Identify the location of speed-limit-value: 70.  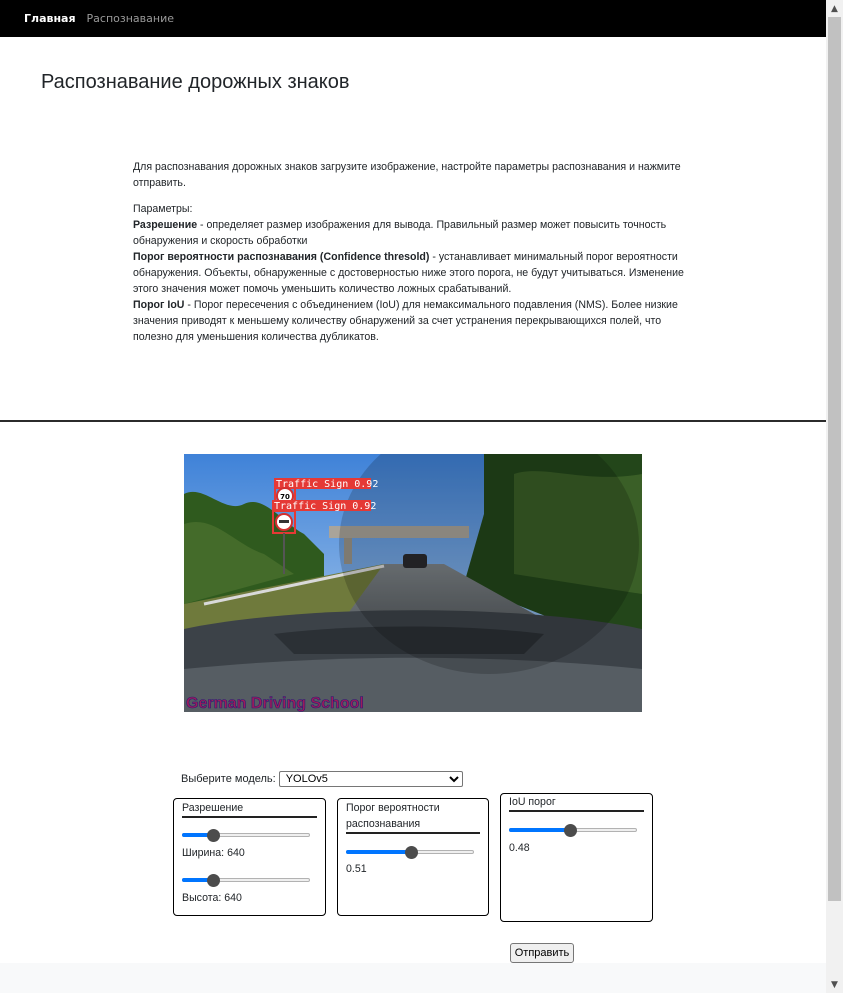
(285, 497).